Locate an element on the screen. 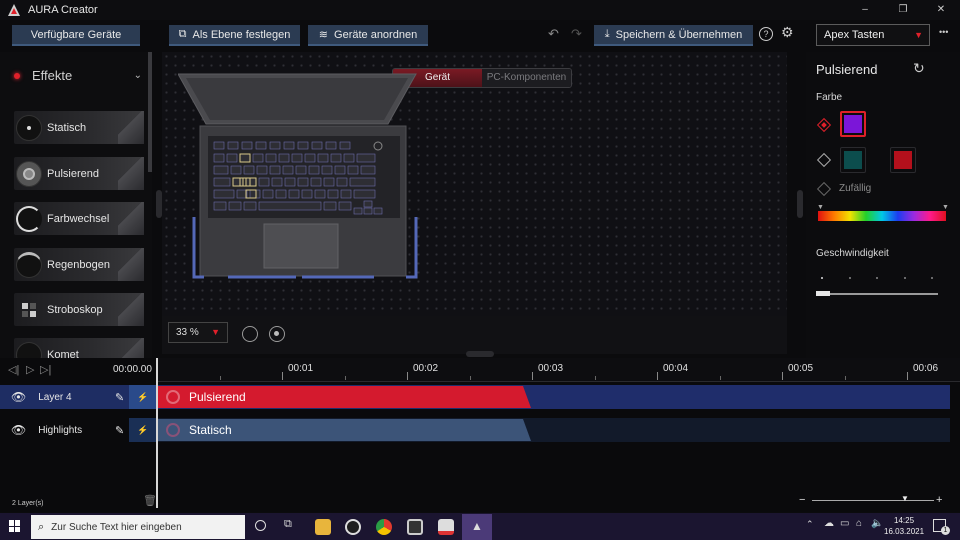 This screenshot has height=540, width=960. time-tick-label: 00:01 is located at coordinates (301, 368).